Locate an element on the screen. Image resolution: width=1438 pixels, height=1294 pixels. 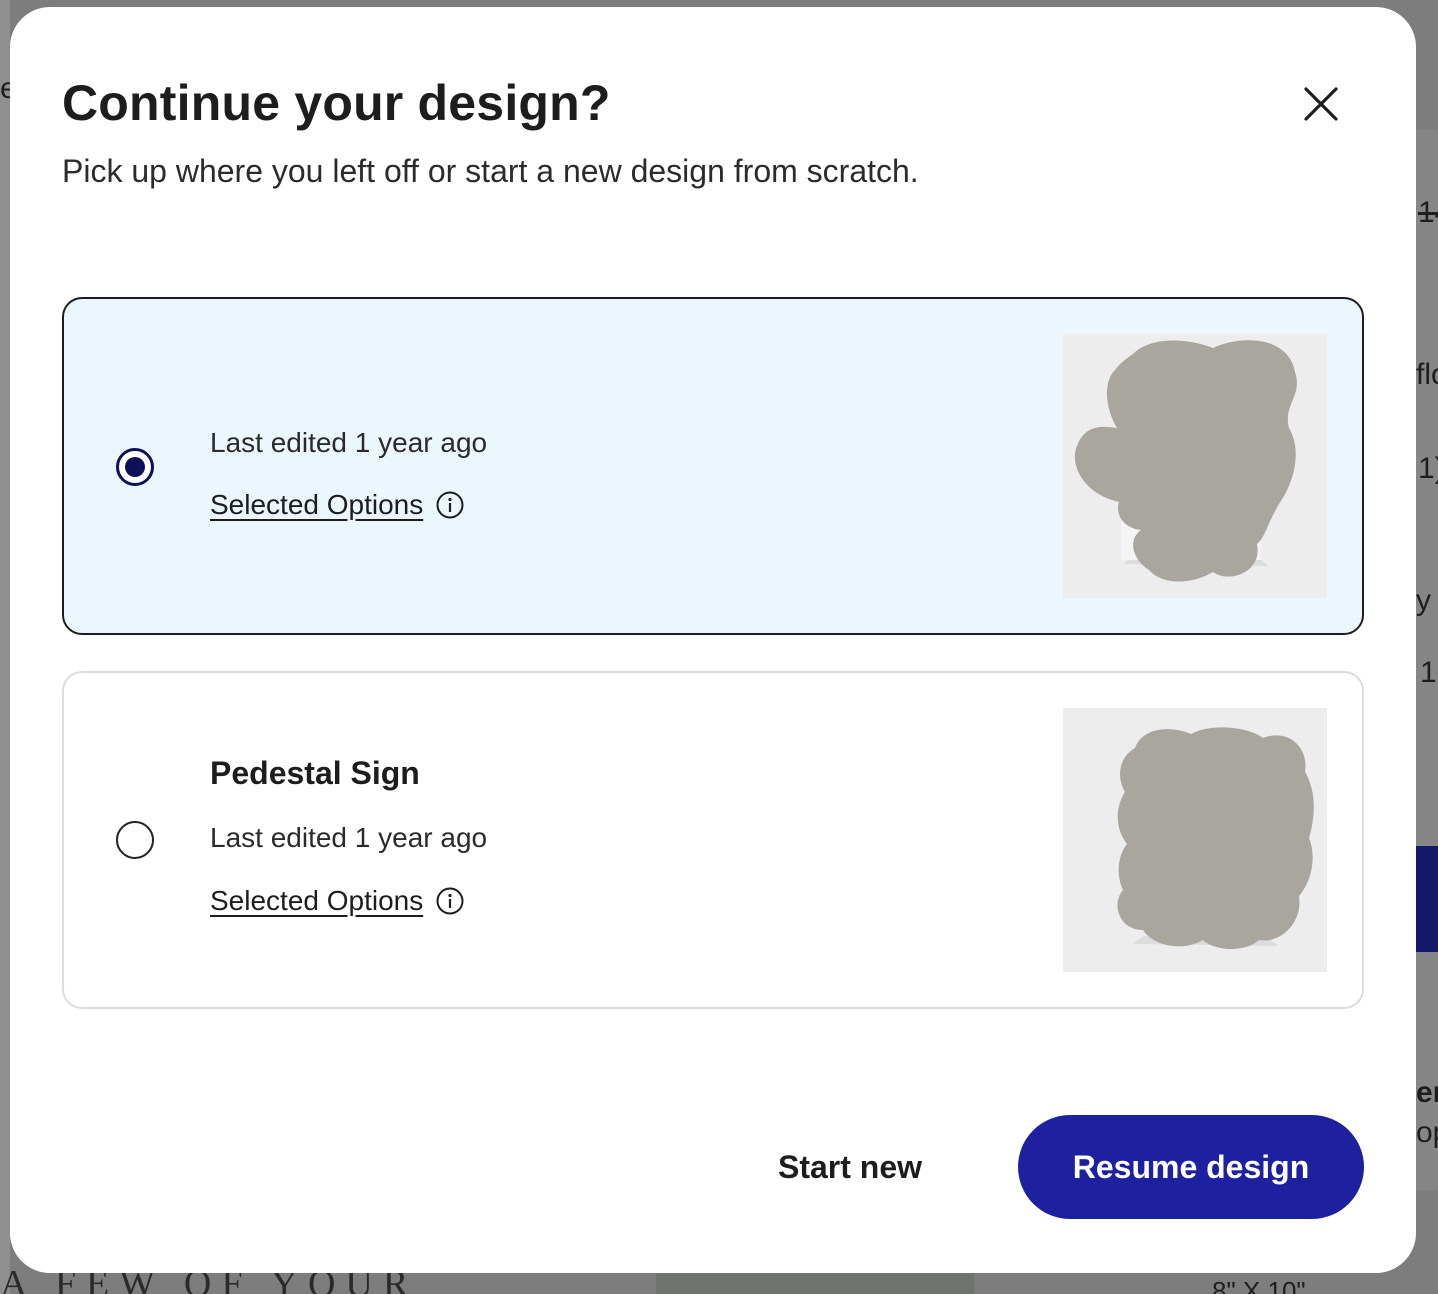
background-text-fragment: flo is located at coordinates (1427, 374).